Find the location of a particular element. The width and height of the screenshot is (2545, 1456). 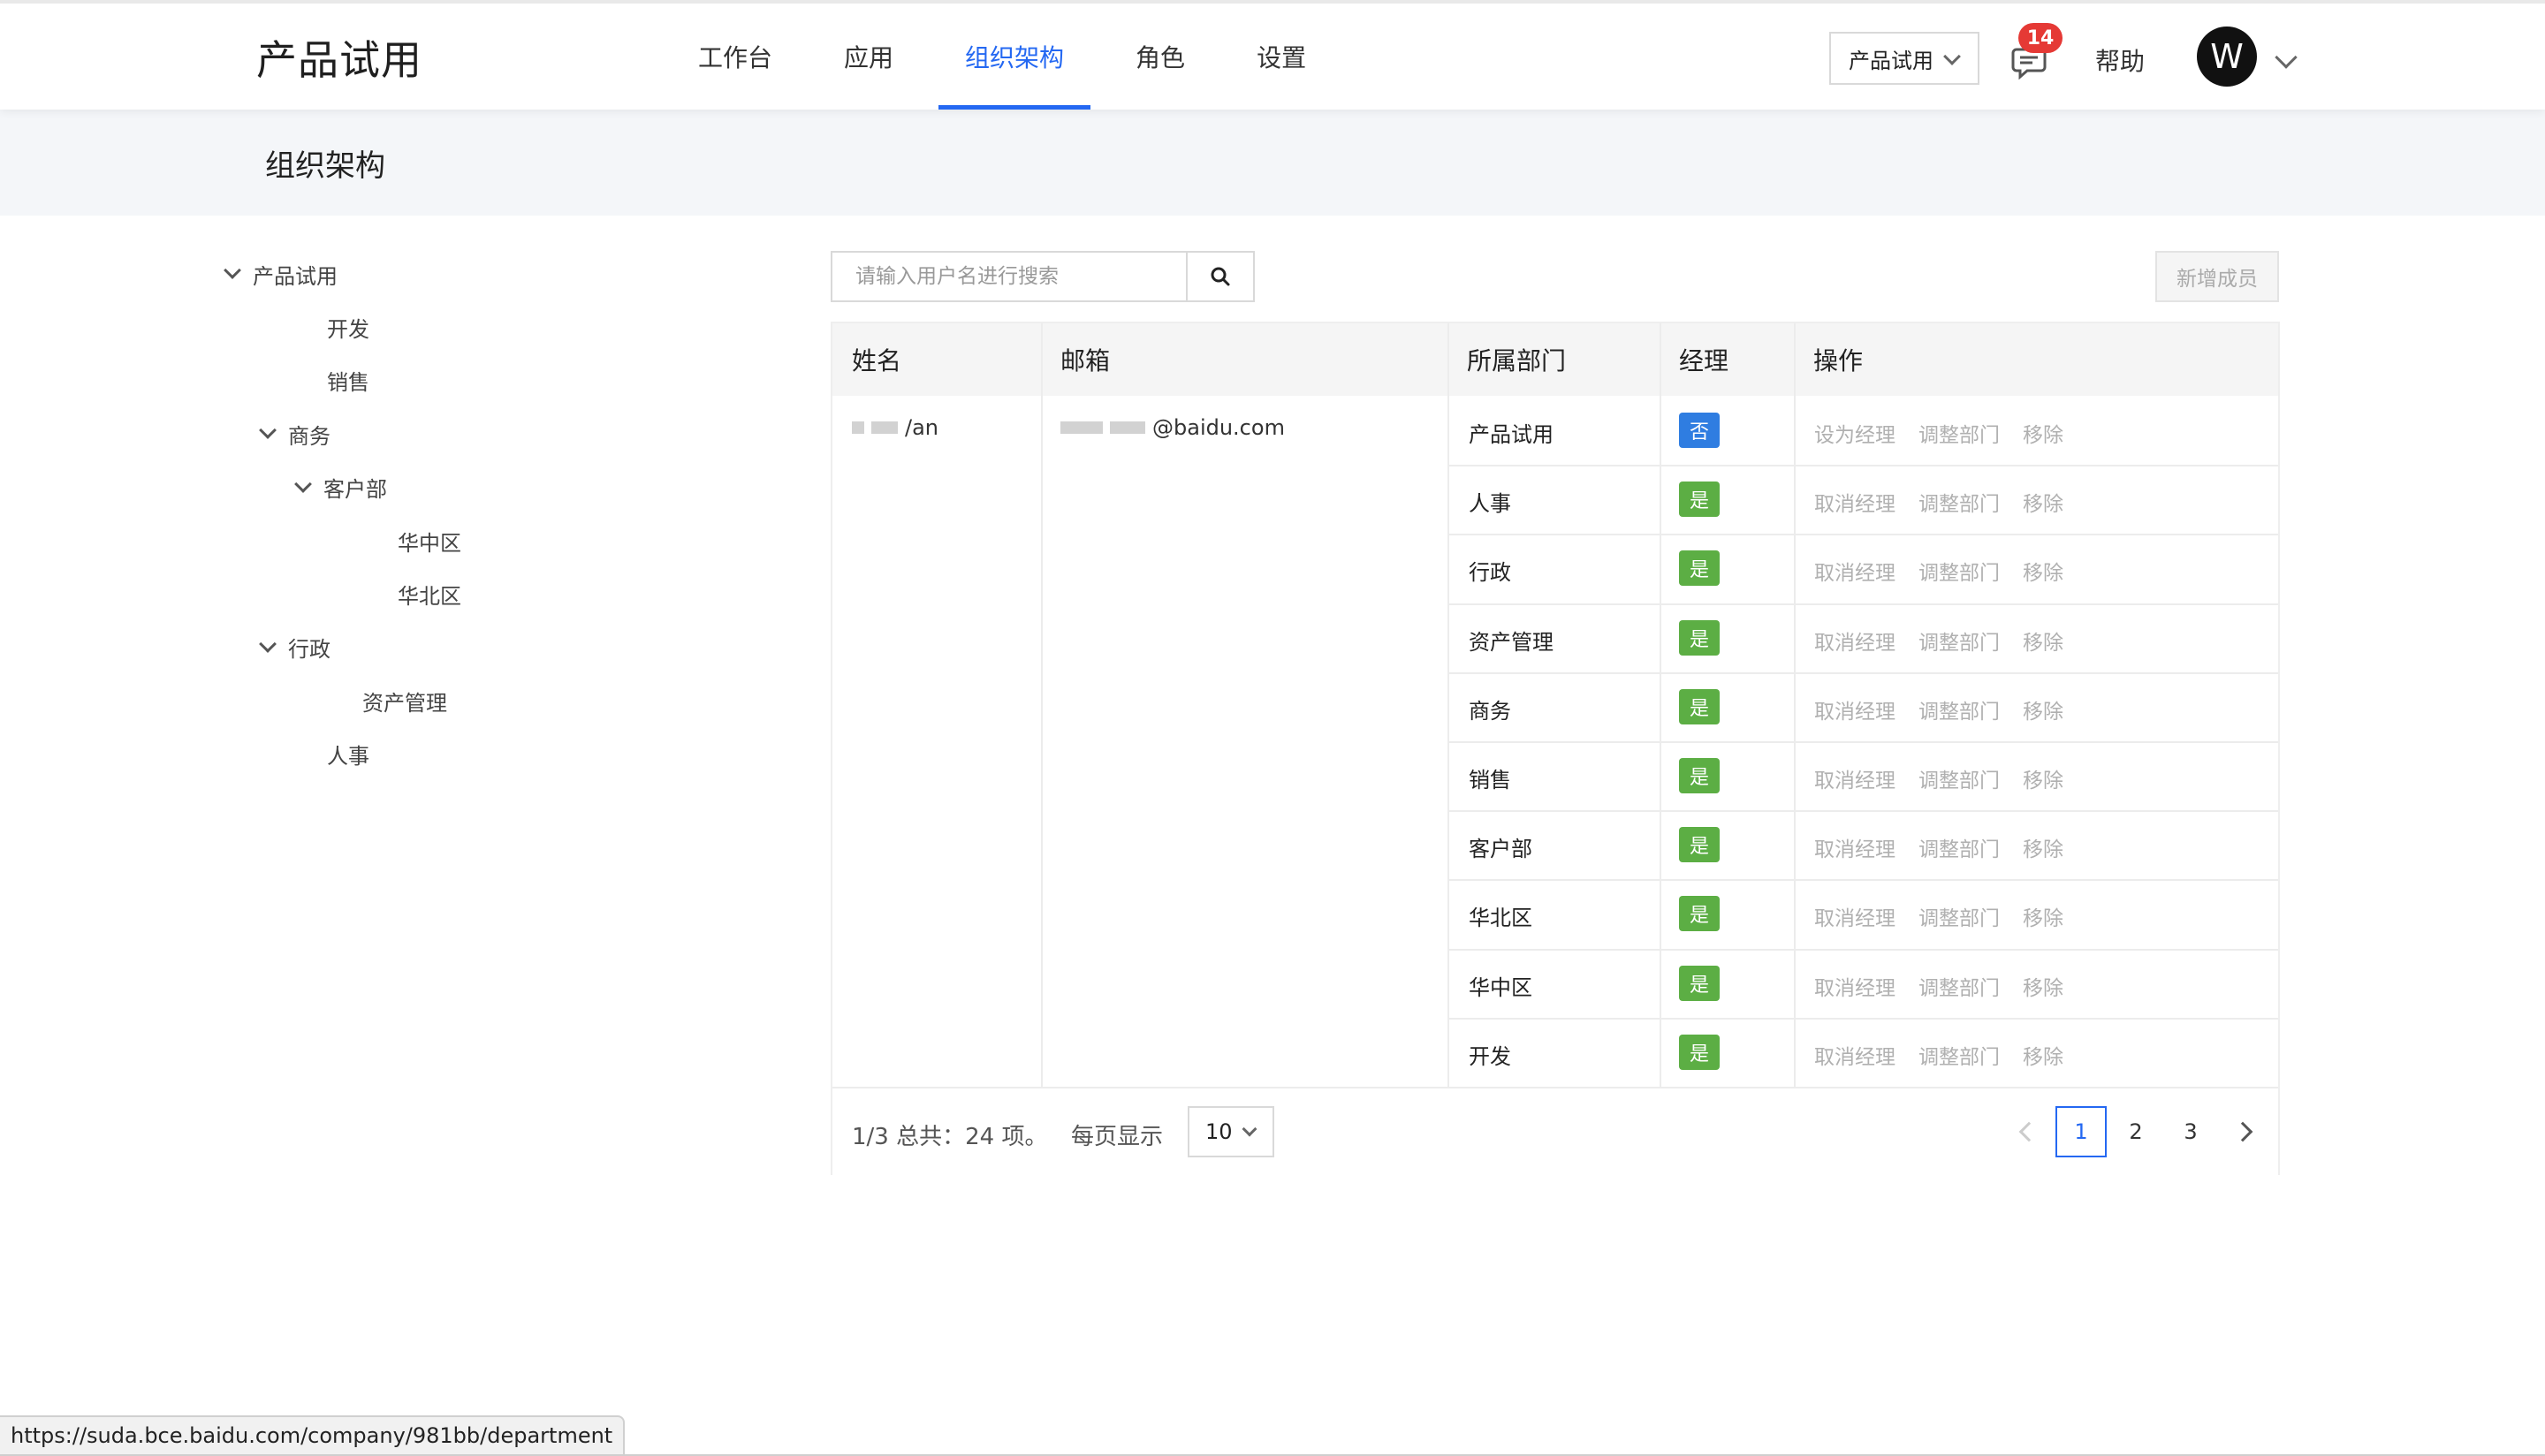

page-1-button: 1 is located at coordinates (2081, 1131).